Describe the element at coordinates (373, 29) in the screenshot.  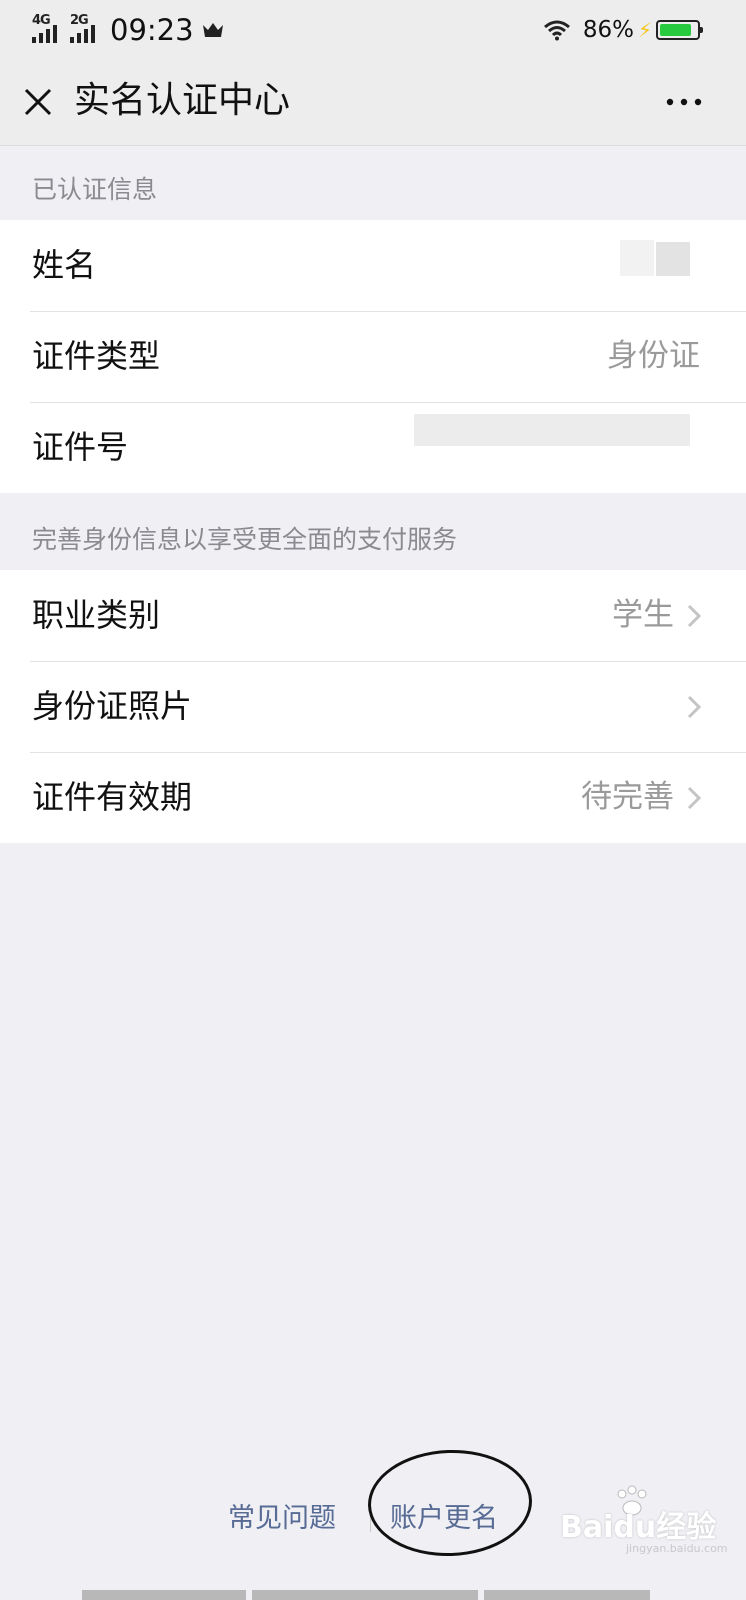
I see `status-bar: 4G 2G 09:23 86% ⚡` at that location.